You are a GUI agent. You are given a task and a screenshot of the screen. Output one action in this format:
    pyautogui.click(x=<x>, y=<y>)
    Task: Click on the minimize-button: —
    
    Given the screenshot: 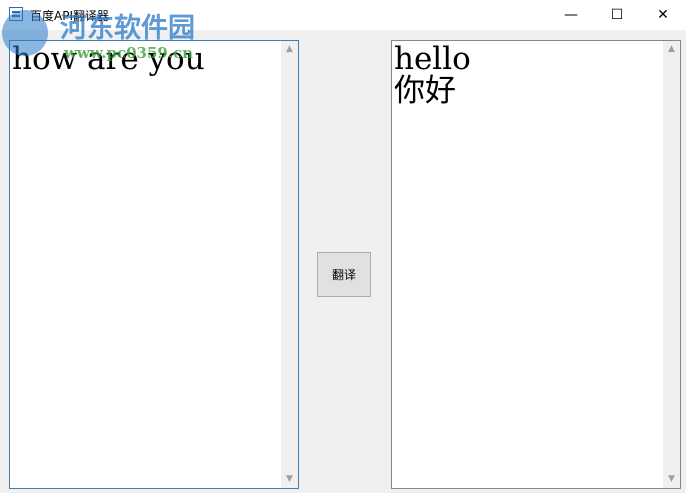 What is the action you would take?
    pyautogui.click(x=571, y=15)
    